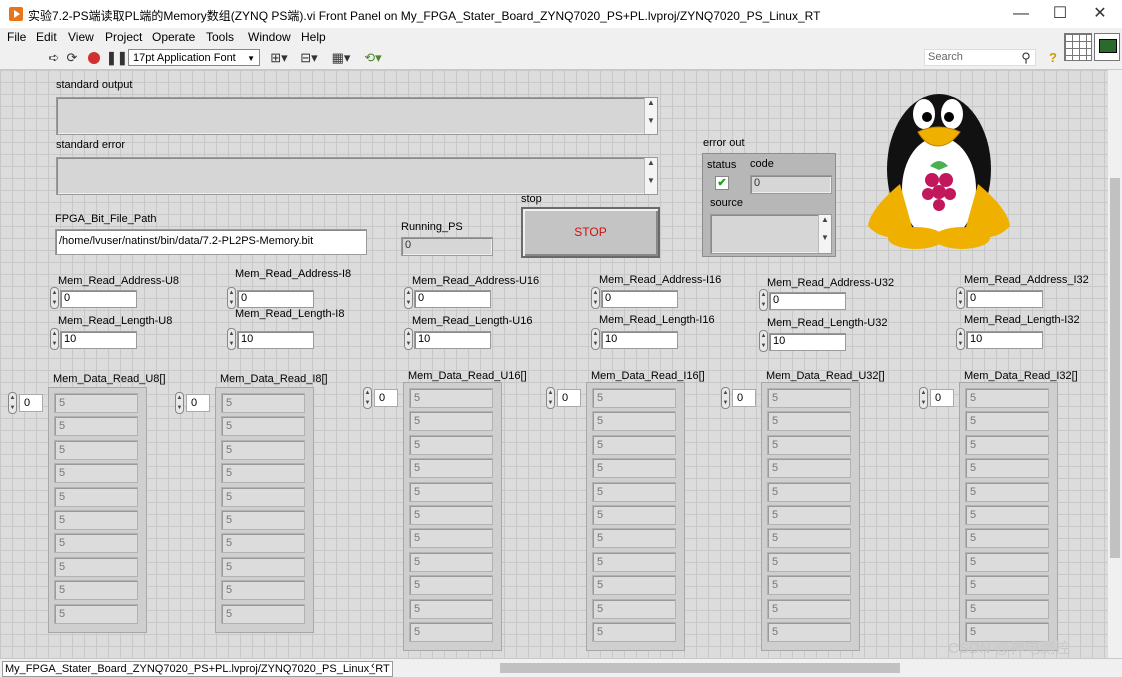  Describe the element at coordinates (432, 227) in the screenshot. I see `running-ps-label: Running_PS` at that location.